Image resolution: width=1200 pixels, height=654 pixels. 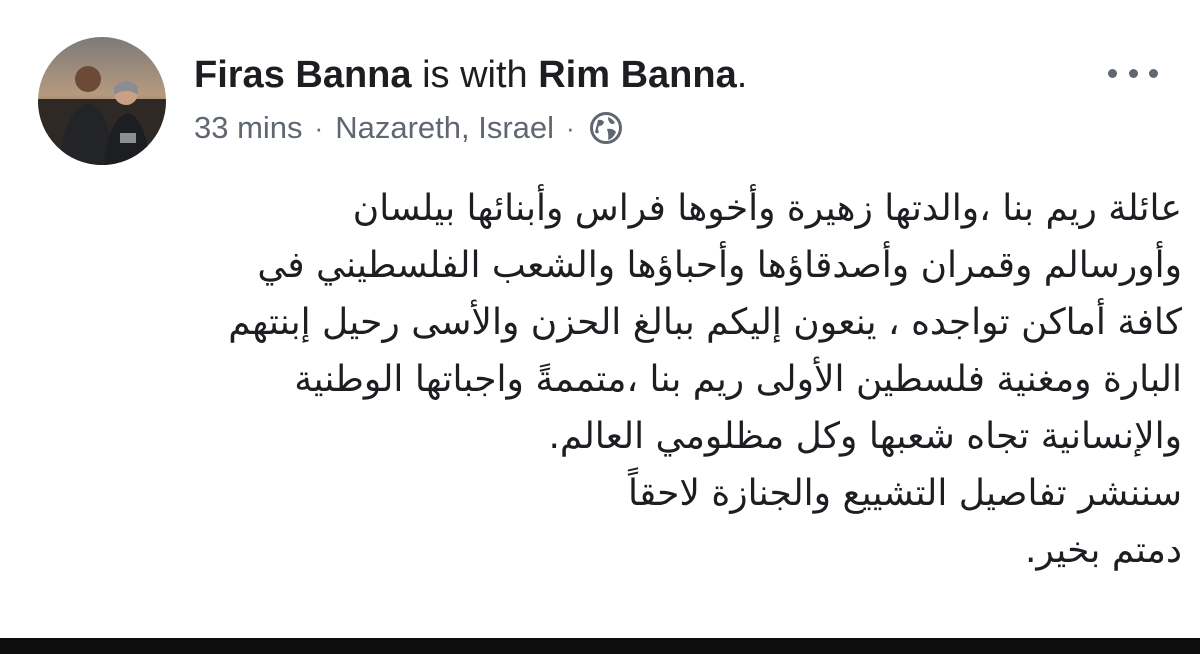 I want to click on globe-icon, so click(x=606, y=128).